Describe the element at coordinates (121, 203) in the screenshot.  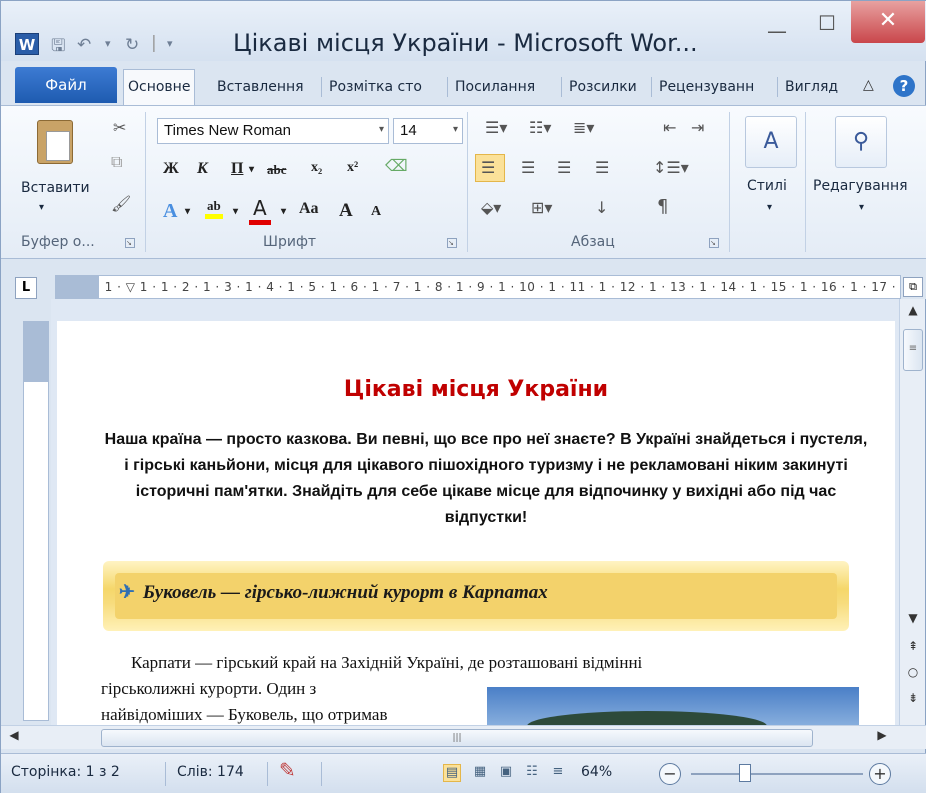
I see `format-painter-icon: 🖌` at that location.